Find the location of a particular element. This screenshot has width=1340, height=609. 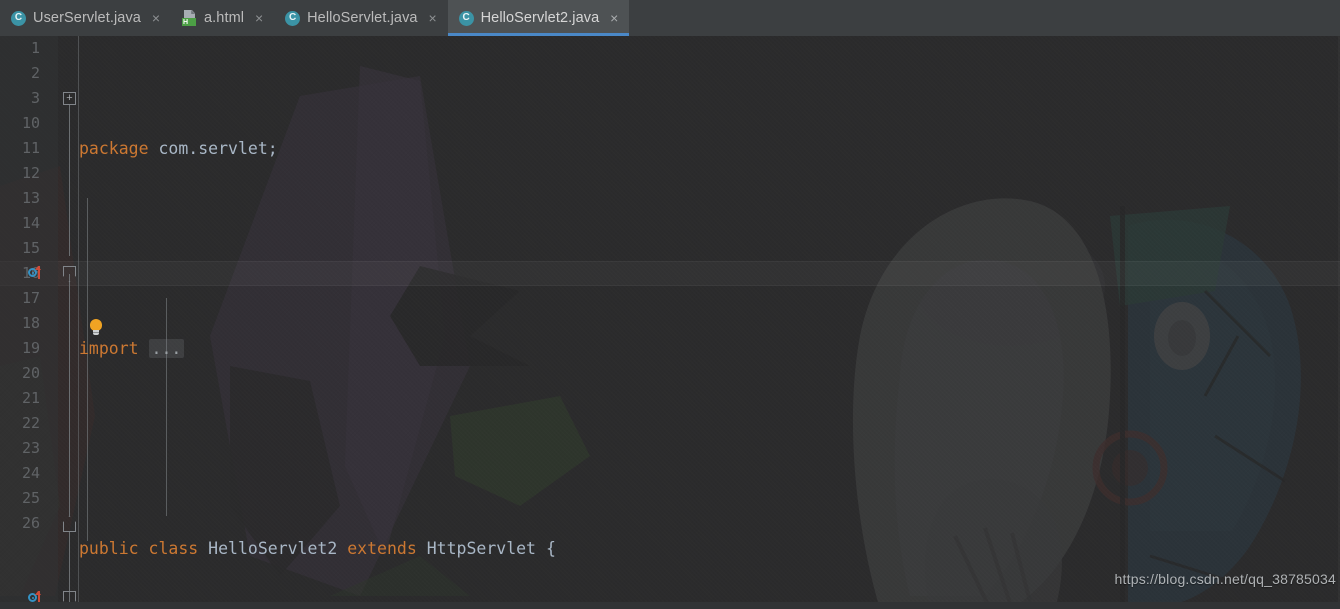

tab-a-html: H a.html × is located at coordinates (222, 18).